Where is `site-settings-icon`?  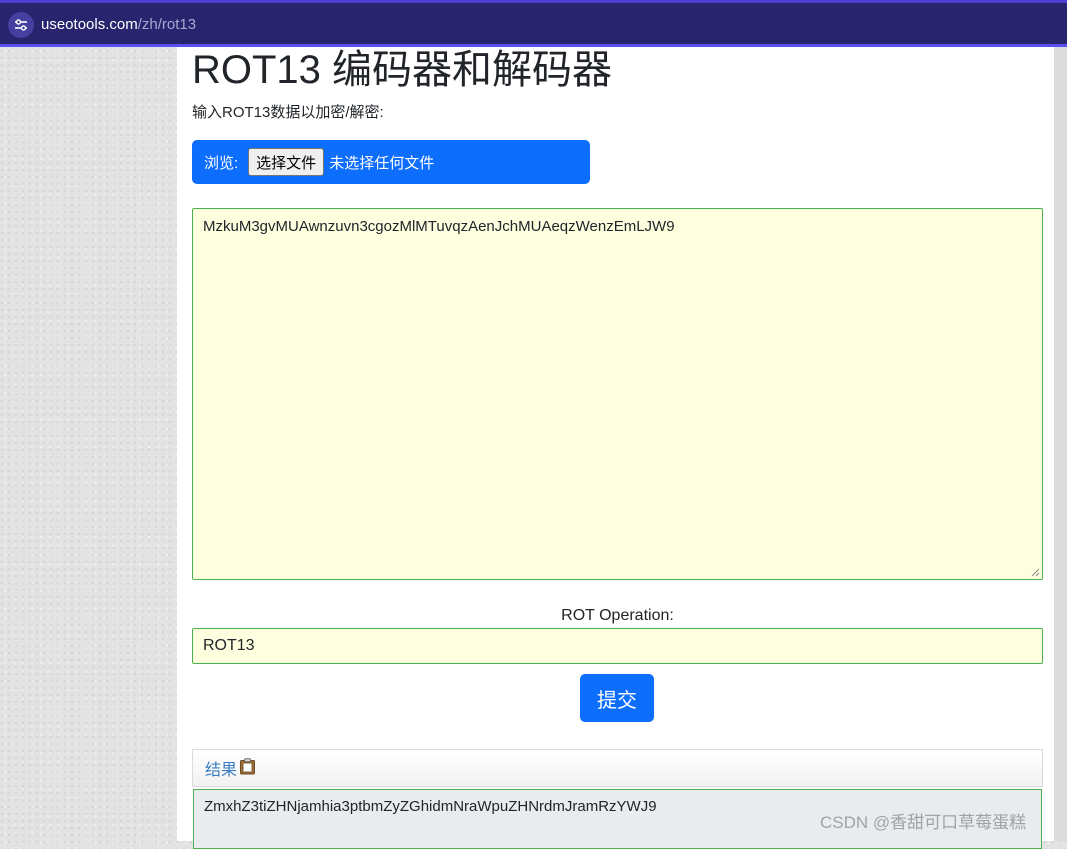
site-settings-icon is located at coordinates (21, 25).